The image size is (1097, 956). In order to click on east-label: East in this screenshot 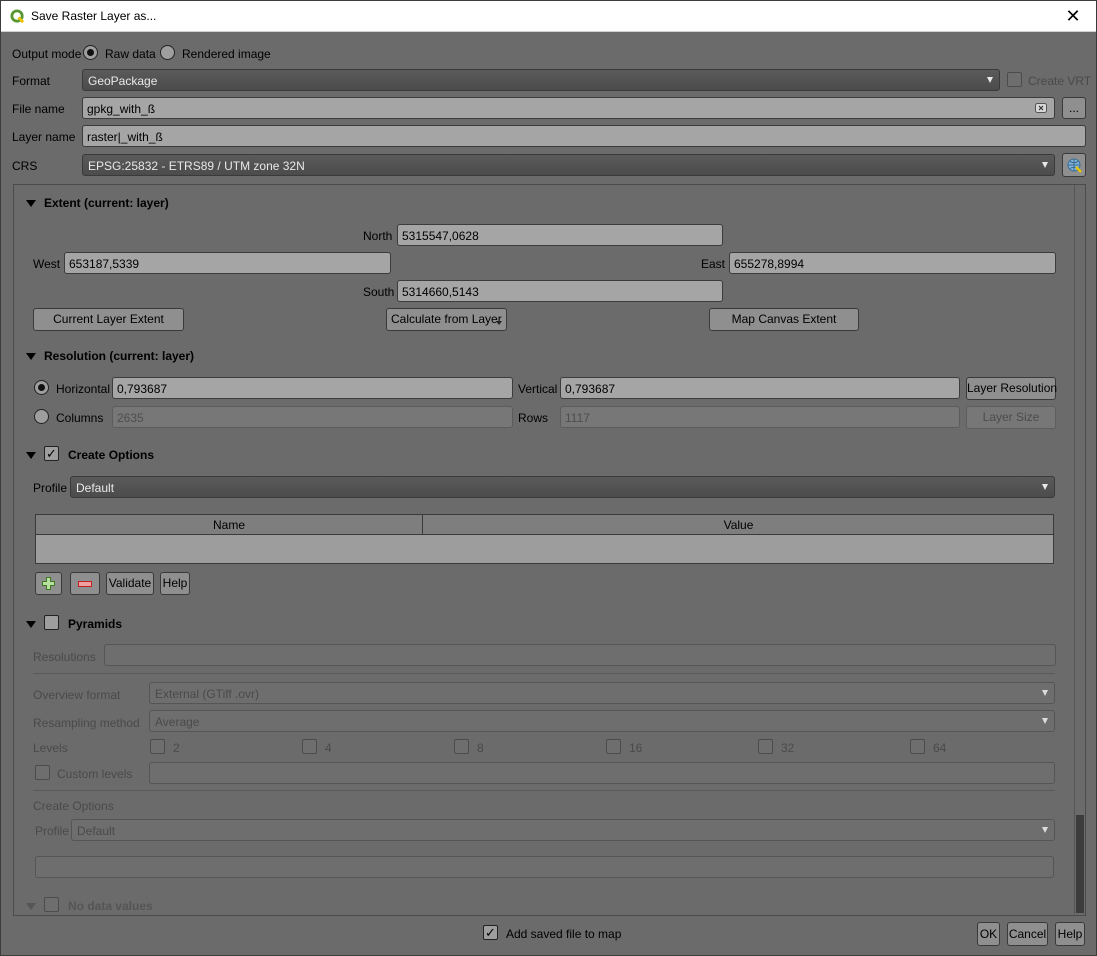, I will do `click(713, 264)`.